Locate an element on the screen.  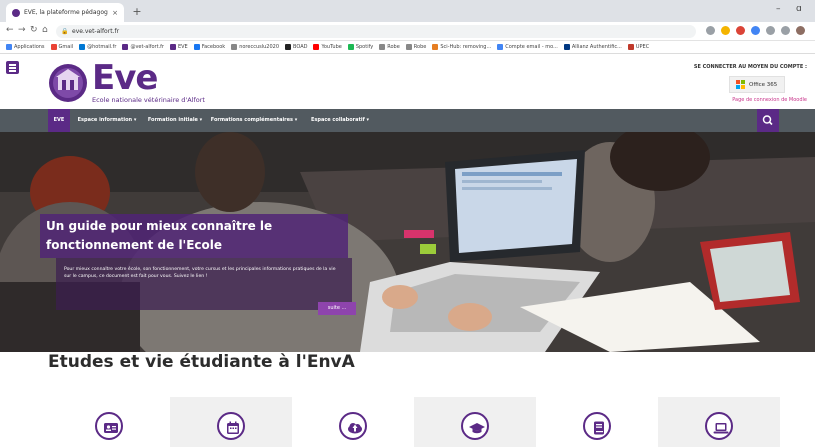
sidebar-toggle-button is located at coordinates (12, 67).